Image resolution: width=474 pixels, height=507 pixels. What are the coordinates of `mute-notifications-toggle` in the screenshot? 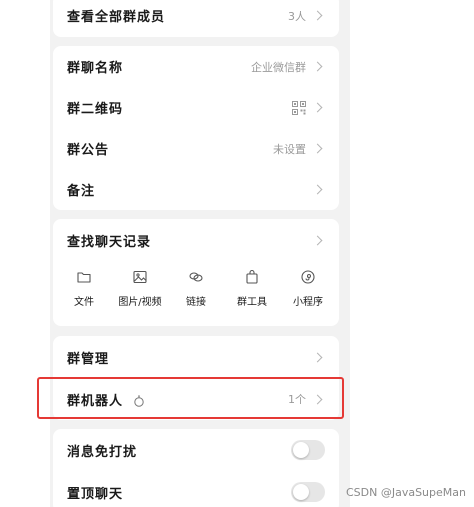 It's located at (308, 450).